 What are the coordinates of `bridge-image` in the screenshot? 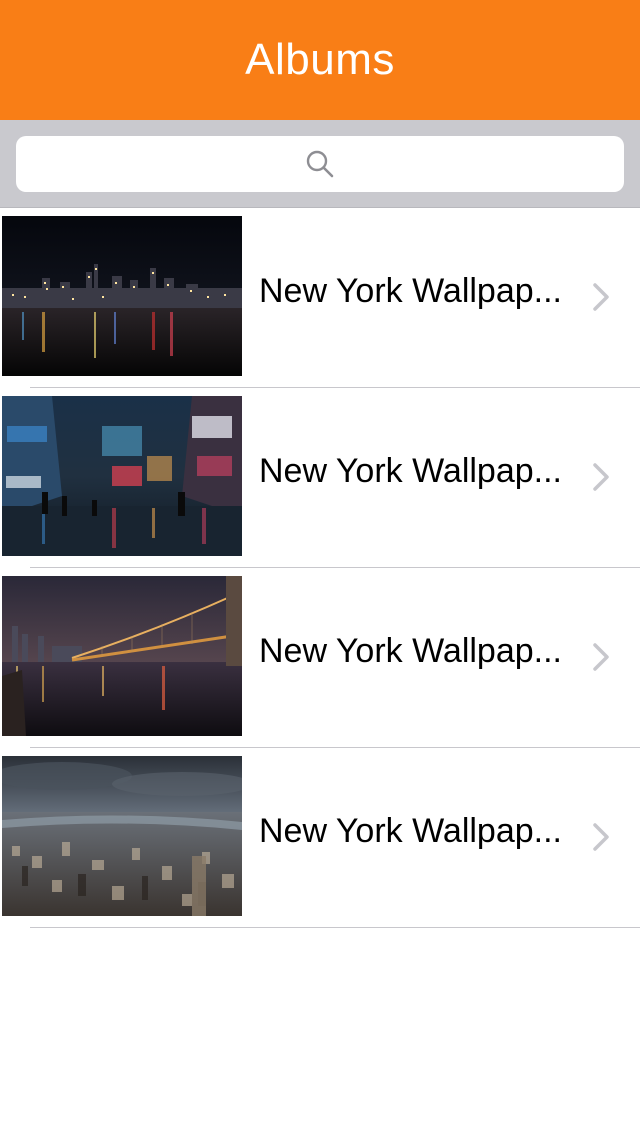 It's located at (122, 656).